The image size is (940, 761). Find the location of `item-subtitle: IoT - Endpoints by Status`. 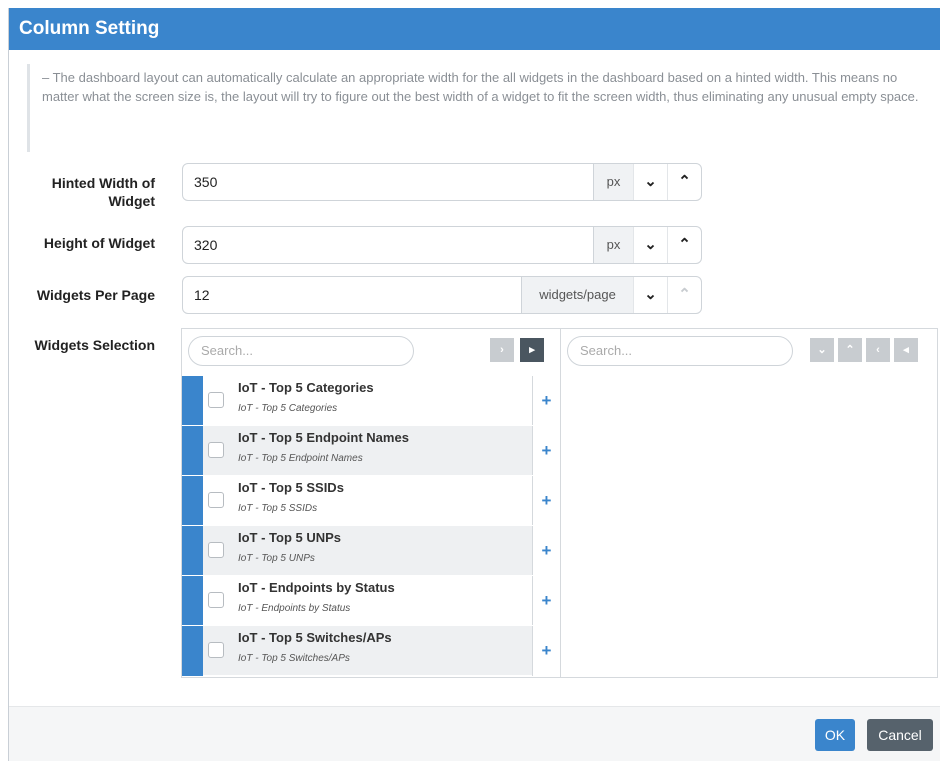

item-subtitle: IoT - Endpoints by Status is located at coordinates (294, 608).